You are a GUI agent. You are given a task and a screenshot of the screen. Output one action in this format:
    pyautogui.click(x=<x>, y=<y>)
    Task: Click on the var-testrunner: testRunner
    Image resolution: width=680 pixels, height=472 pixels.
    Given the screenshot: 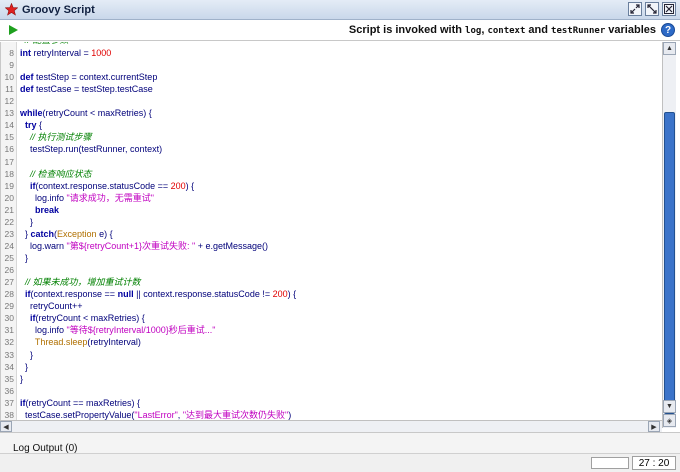 What is the action you would take?
    pyautogui.click(x=578, y=31)
    